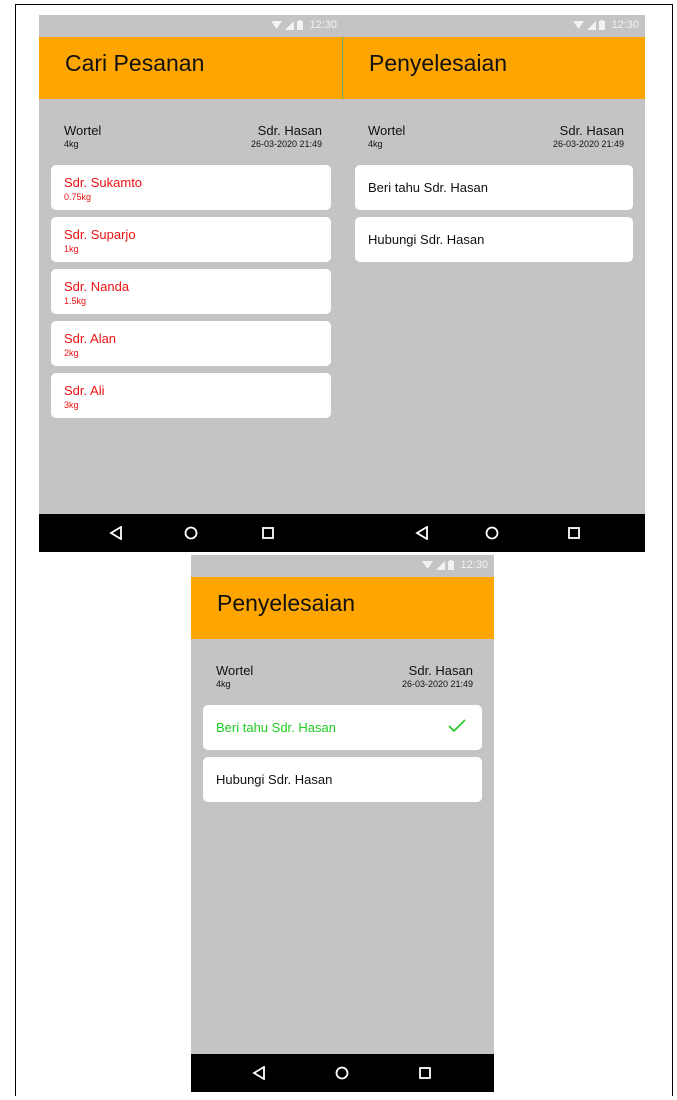  What do you see at coordinates (97, 286) in the screenshot?
I see `seller-name: Sdr. Nanda` at bounding box center [97, 286].